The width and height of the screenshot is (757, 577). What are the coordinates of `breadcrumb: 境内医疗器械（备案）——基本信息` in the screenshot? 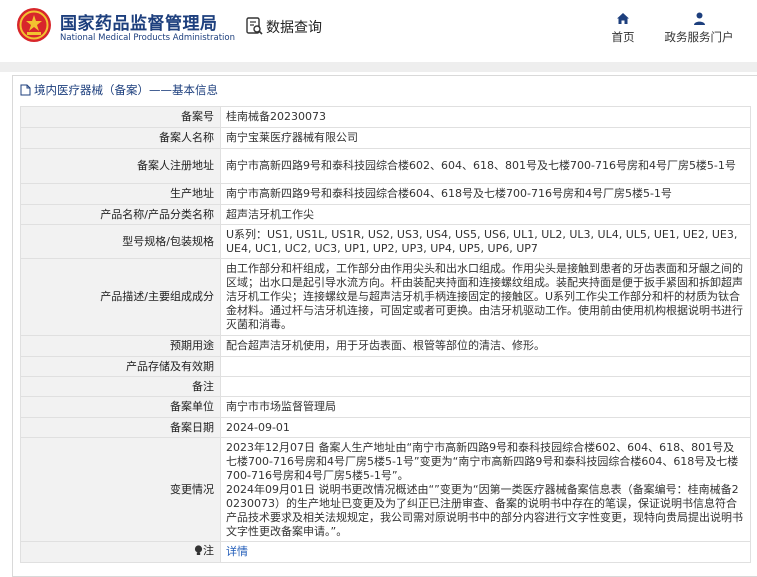 It's located at (119, 90).